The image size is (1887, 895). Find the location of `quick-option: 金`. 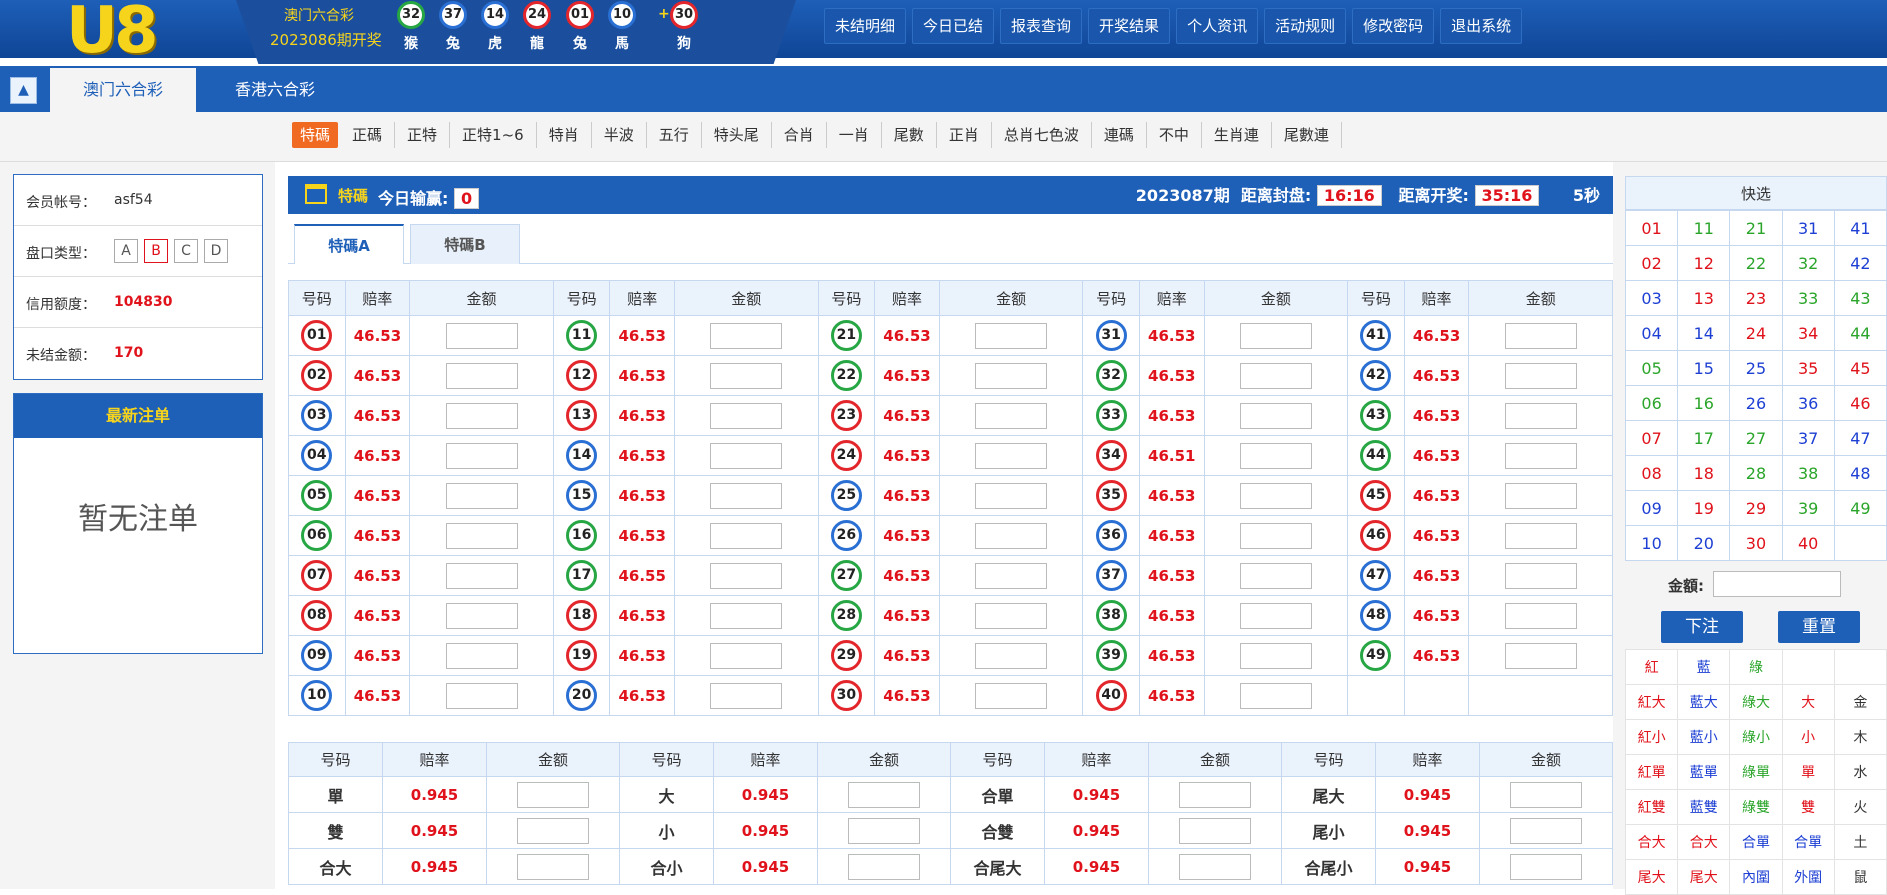

quick-option: 金 is located at coordinates (1860, 702).